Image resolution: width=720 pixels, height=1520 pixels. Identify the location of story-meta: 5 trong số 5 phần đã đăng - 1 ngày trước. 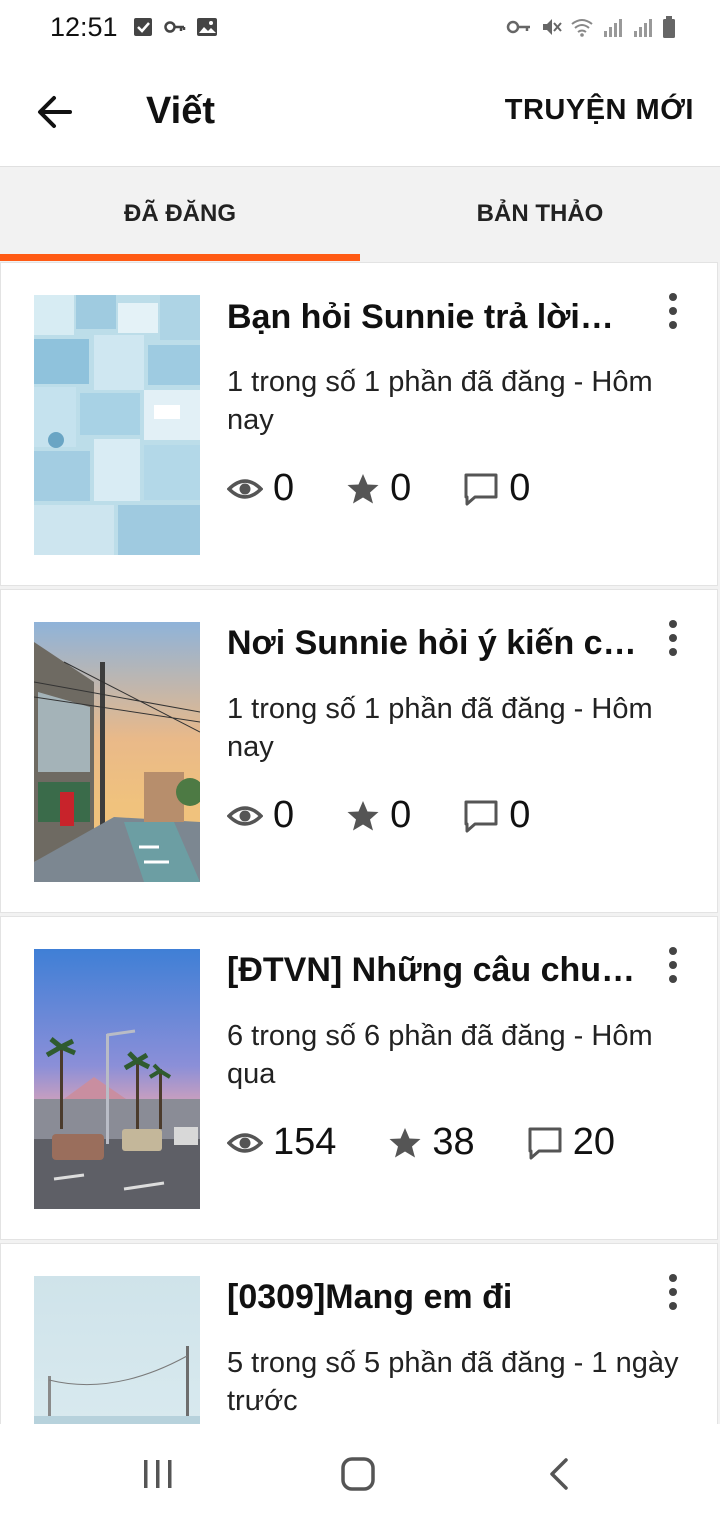
(453, 1382).